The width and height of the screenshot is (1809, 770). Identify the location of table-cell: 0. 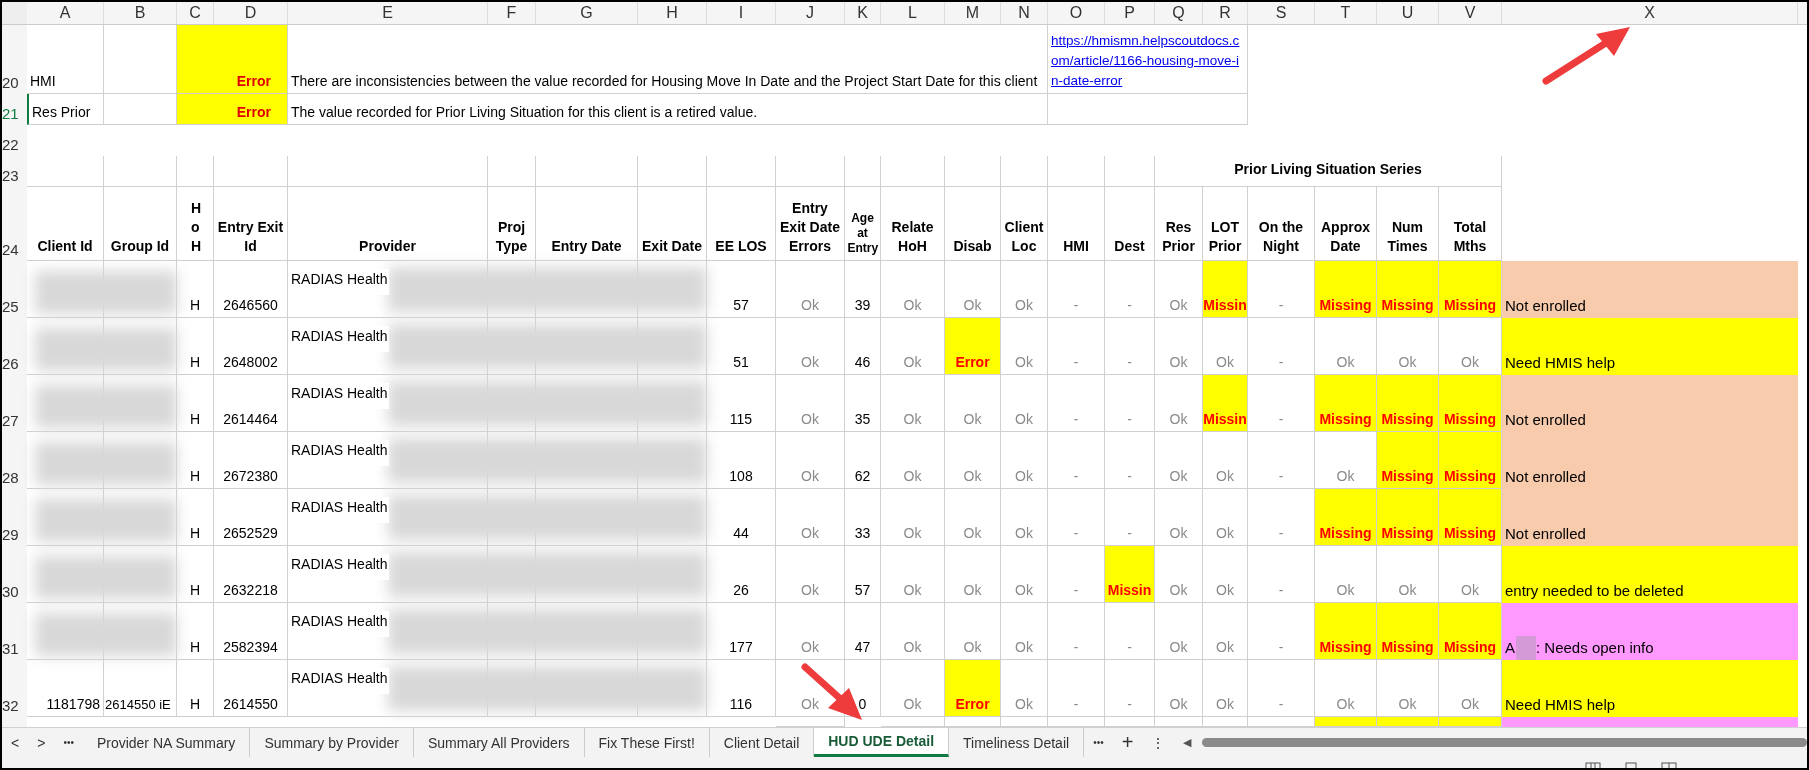
(862, 704).